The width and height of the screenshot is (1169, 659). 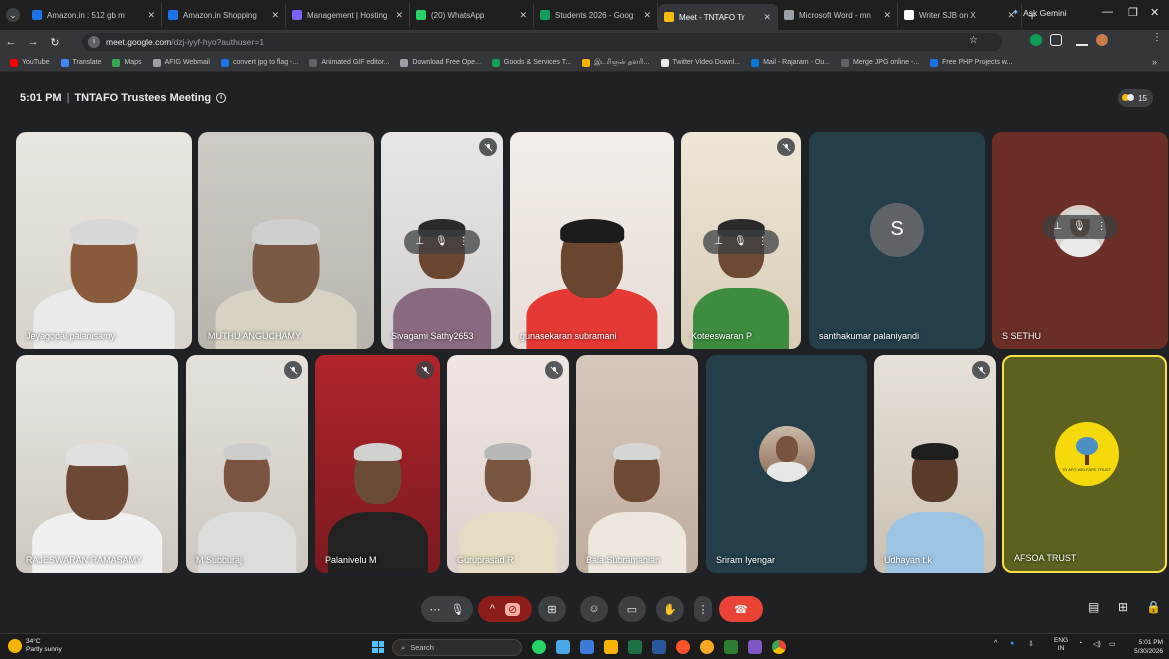 I want to click on tab-search-button: ⌄, so click(x=13, y=15).